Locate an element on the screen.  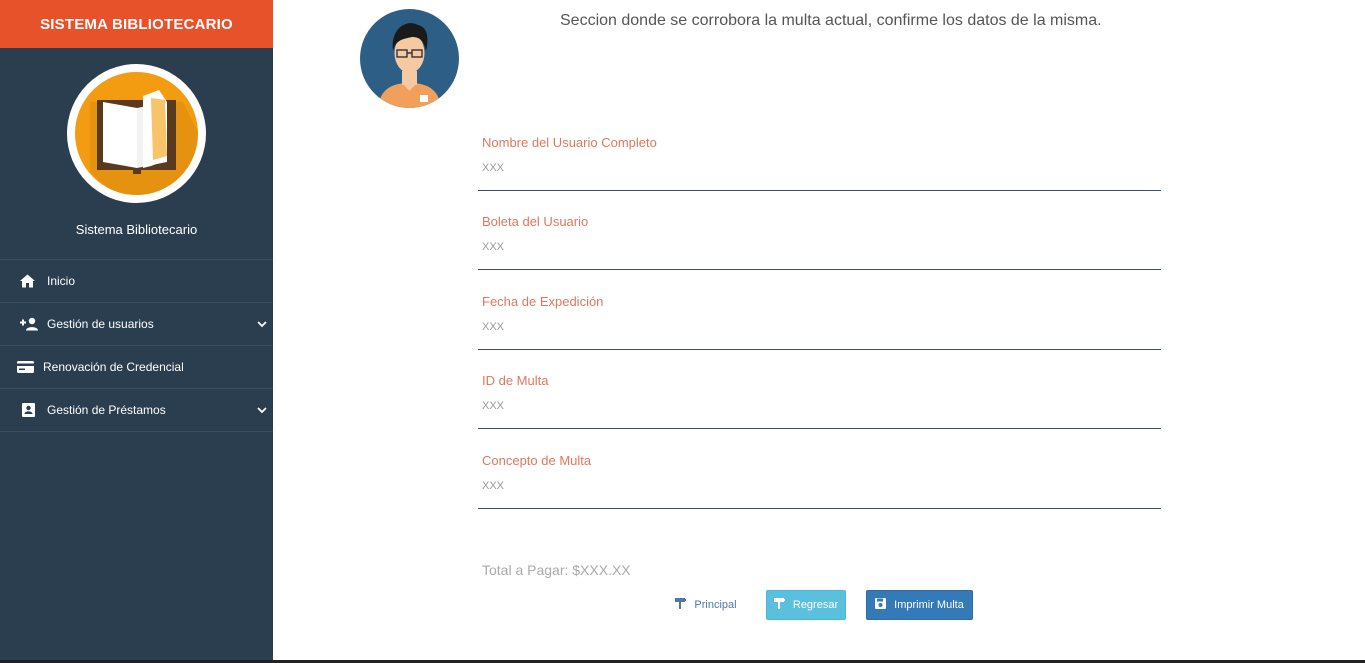
field-label: ID de Multa is located at coordinates (515, 380).